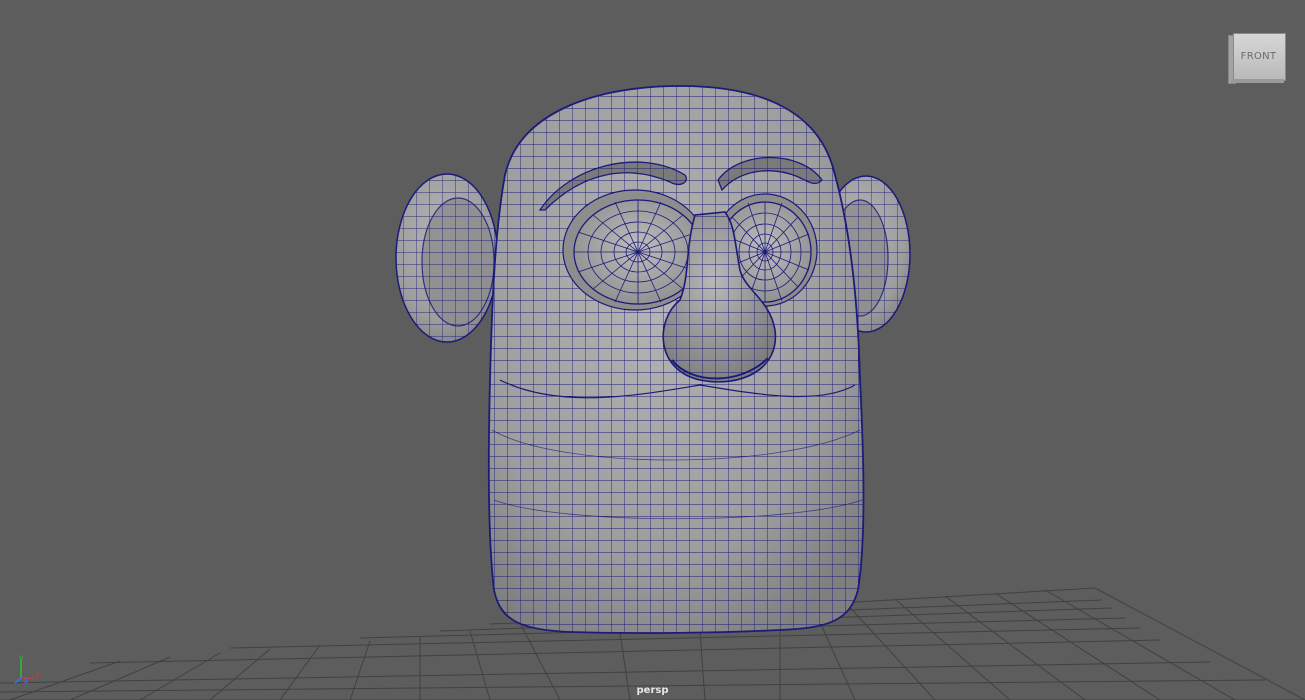  What do you see at coordinates (447, 258) in the screenshot?
I see `left-ear` at bounding box center [447, 258].